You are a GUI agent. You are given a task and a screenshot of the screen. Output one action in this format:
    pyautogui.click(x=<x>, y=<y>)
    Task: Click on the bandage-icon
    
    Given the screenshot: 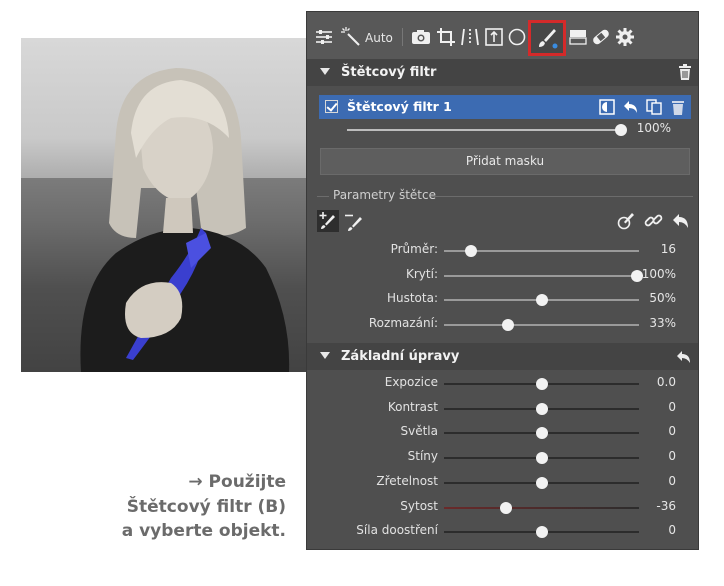 What is the action you would take?
    pyautogui.click(x=601, y=37)
    